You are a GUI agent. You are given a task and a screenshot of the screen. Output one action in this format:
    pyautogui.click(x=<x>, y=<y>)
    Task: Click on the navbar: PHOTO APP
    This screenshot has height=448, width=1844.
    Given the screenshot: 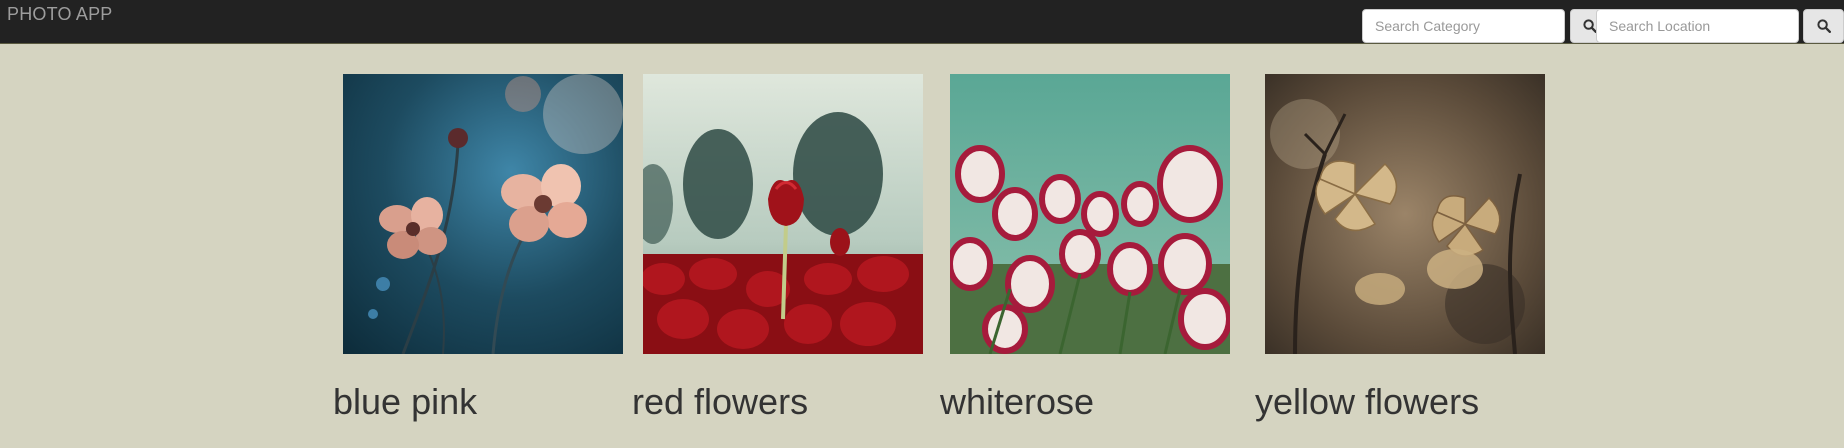 What is the action you would take?
    pyautogui.click(x=922, y=22)
    